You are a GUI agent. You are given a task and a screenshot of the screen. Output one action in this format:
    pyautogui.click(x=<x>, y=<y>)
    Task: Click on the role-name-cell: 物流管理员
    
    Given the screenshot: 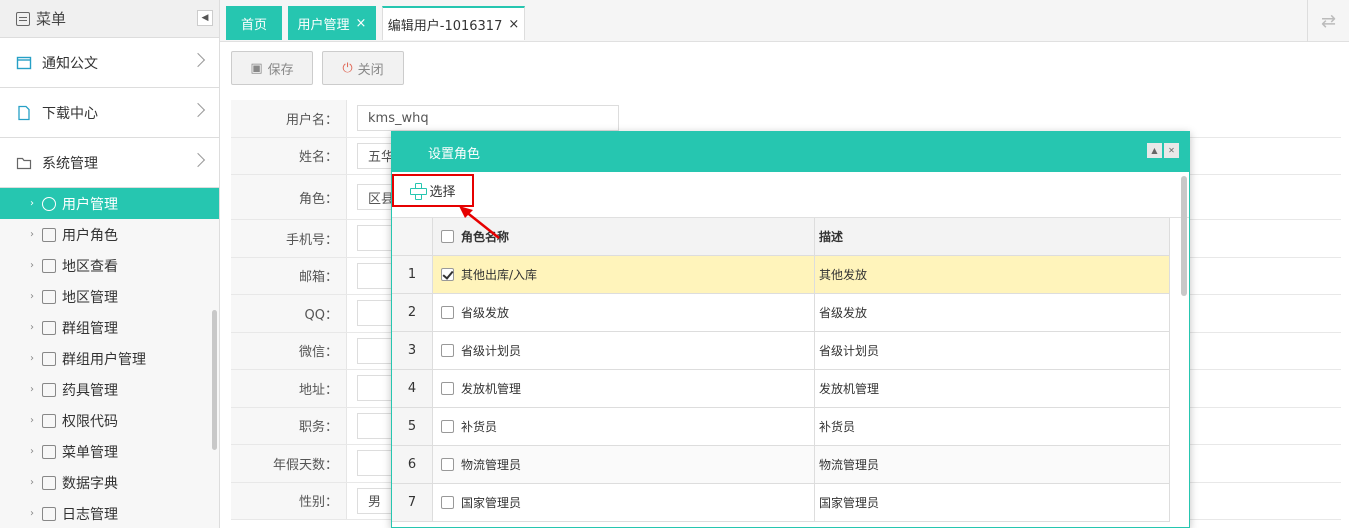 What is the action you would take?
    pyautogui.click(x=638, y=464)
    